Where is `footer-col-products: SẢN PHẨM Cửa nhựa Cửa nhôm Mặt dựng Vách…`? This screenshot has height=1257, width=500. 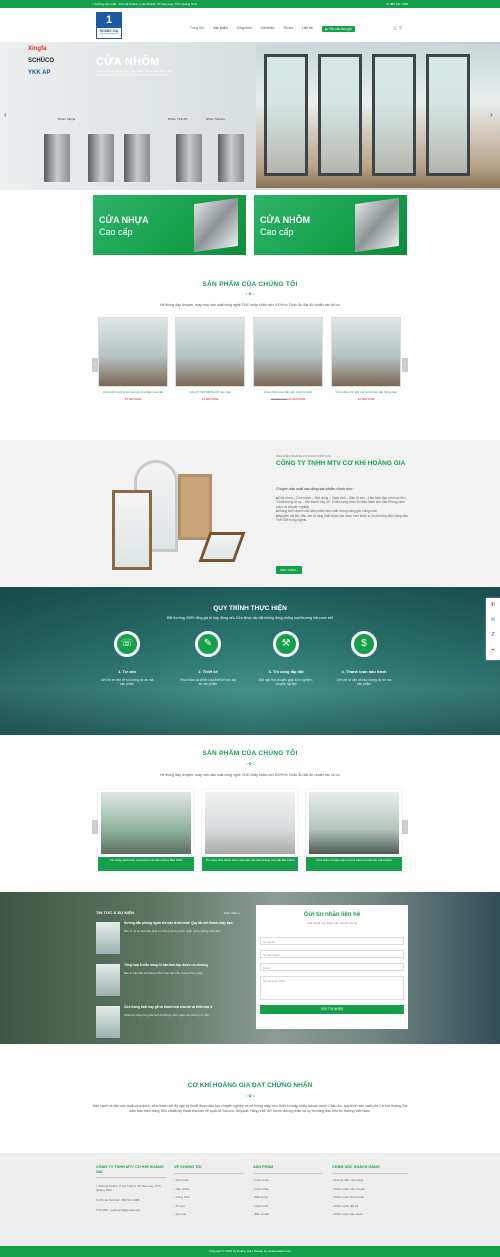
footer-col-products: SẢN PHẨM Cửa nhựa Cửa nhôm Mặt dựng Vách… is located at coordinates (288, 1190).